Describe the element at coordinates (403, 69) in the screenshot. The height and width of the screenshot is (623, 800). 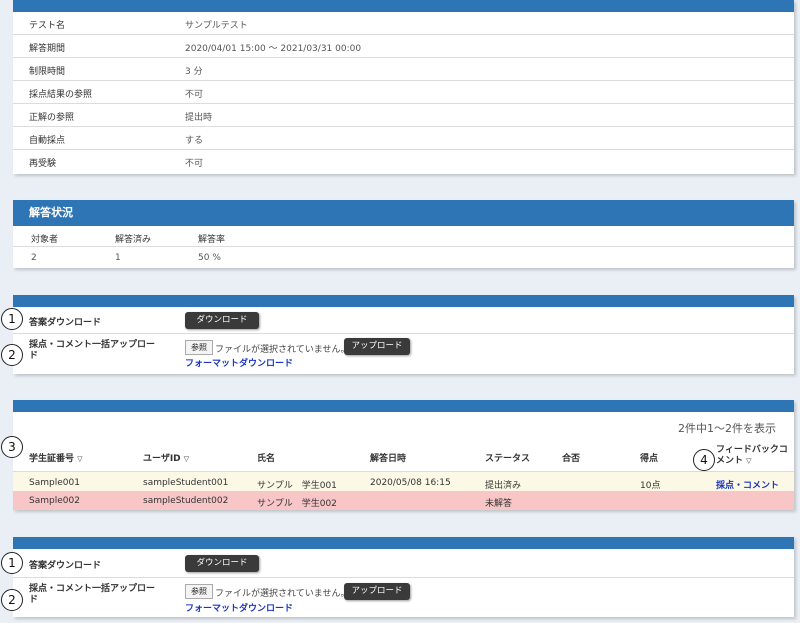
I see `settings-row: 制限時間 3 分` at that location.